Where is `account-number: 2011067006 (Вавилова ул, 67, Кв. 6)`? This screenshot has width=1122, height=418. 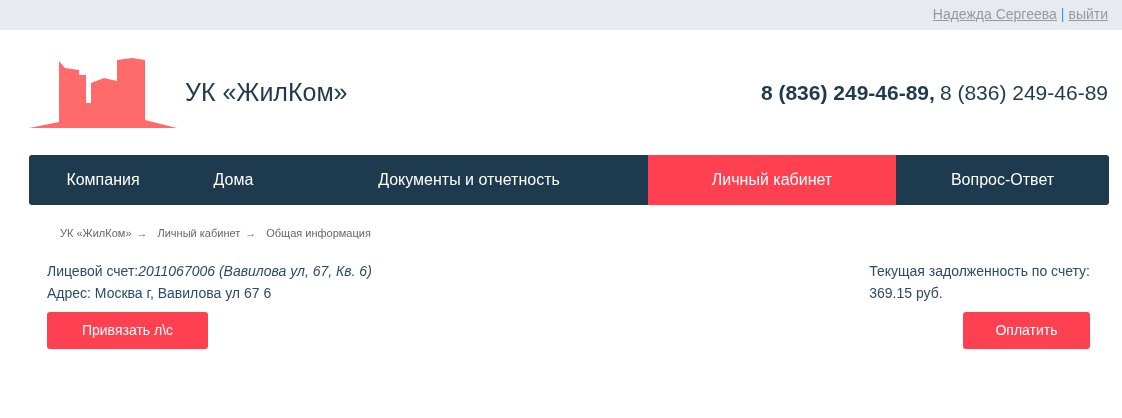
account-number: 2011067006 (Вавилова ул, 67, Кв. 6) is located at coordinates (255, 271).